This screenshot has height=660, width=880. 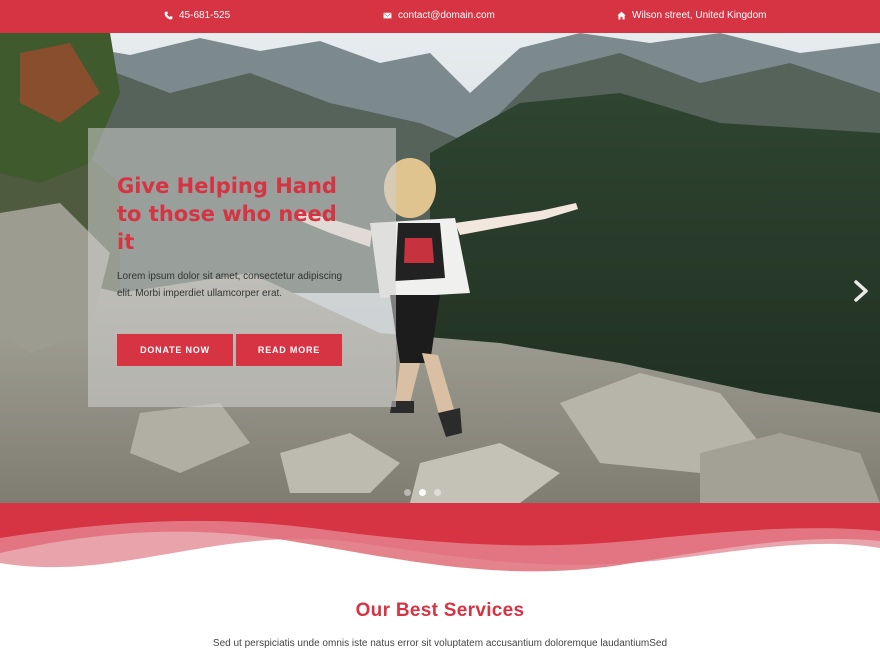 What do you see at coordinates (440, 537) in the screenshot?
I see `wave-divider` at bounding box center [440, 537].